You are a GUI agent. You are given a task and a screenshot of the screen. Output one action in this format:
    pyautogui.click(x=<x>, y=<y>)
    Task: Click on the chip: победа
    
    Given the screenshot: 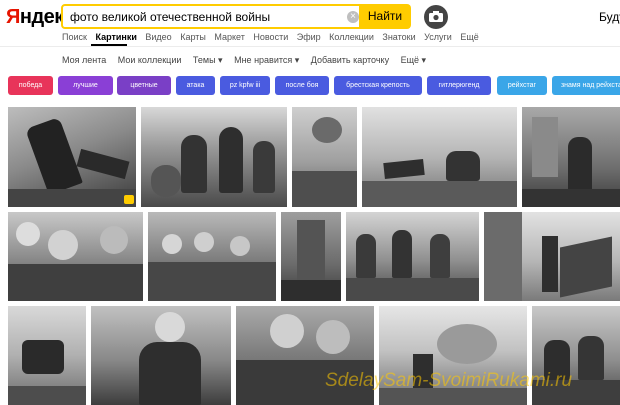 What is the action you would take?
    pyautogui.click(x=30, y=85)
    